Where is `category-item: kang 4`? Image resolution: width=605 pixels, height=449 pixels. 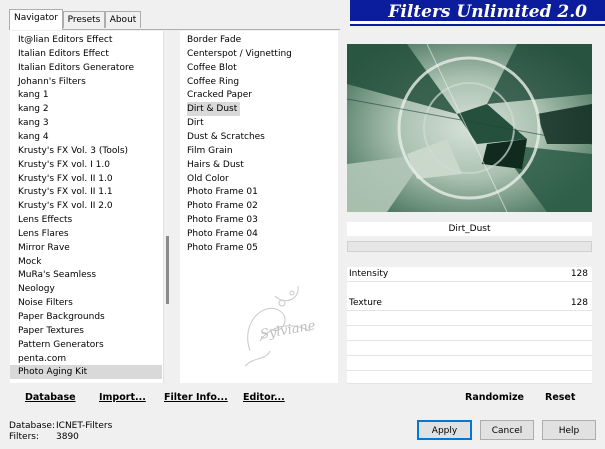
category-item: kang 4 is located at coordinates (86, 137).